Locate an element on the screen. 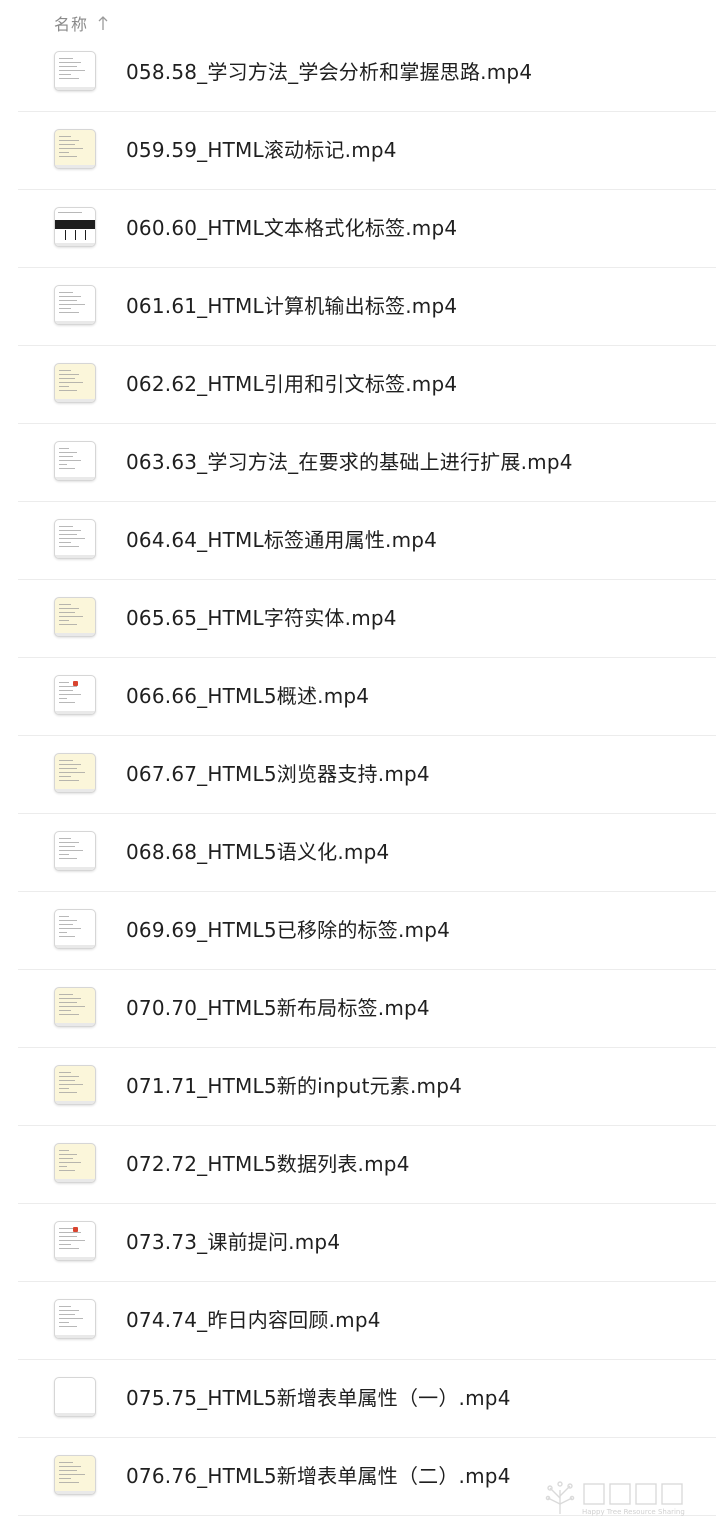 Image resolution: width=716 pixels, height=1528 pixels. file-name: 061.61_HTML计算机输出标签.mp4 is located at coordinates (292, 306).